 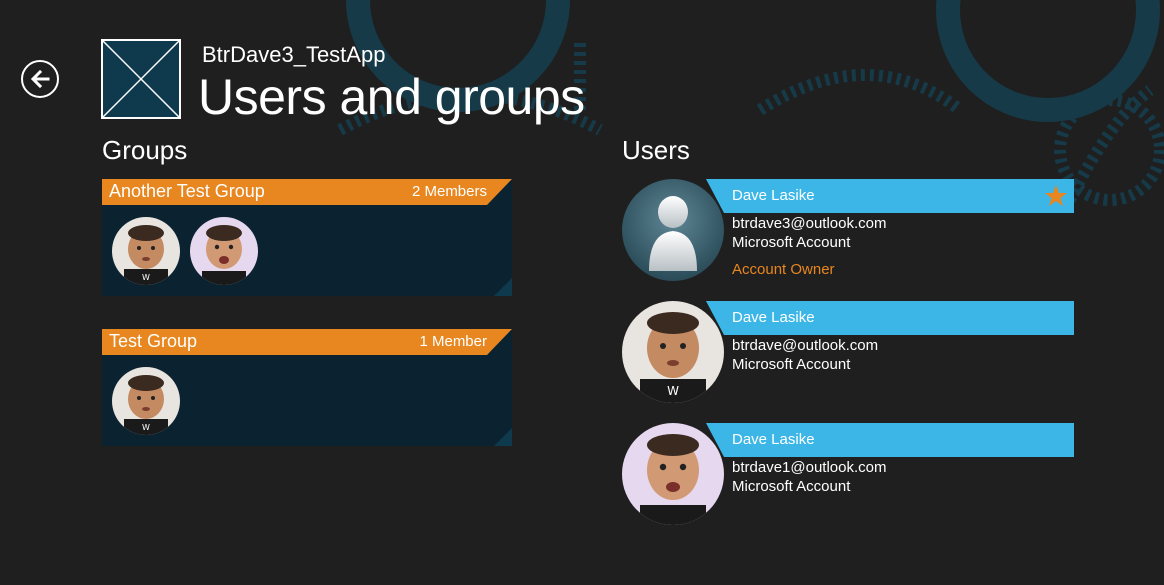 I want to click on group-name: Another Test Group, so click(x=187, y=191).